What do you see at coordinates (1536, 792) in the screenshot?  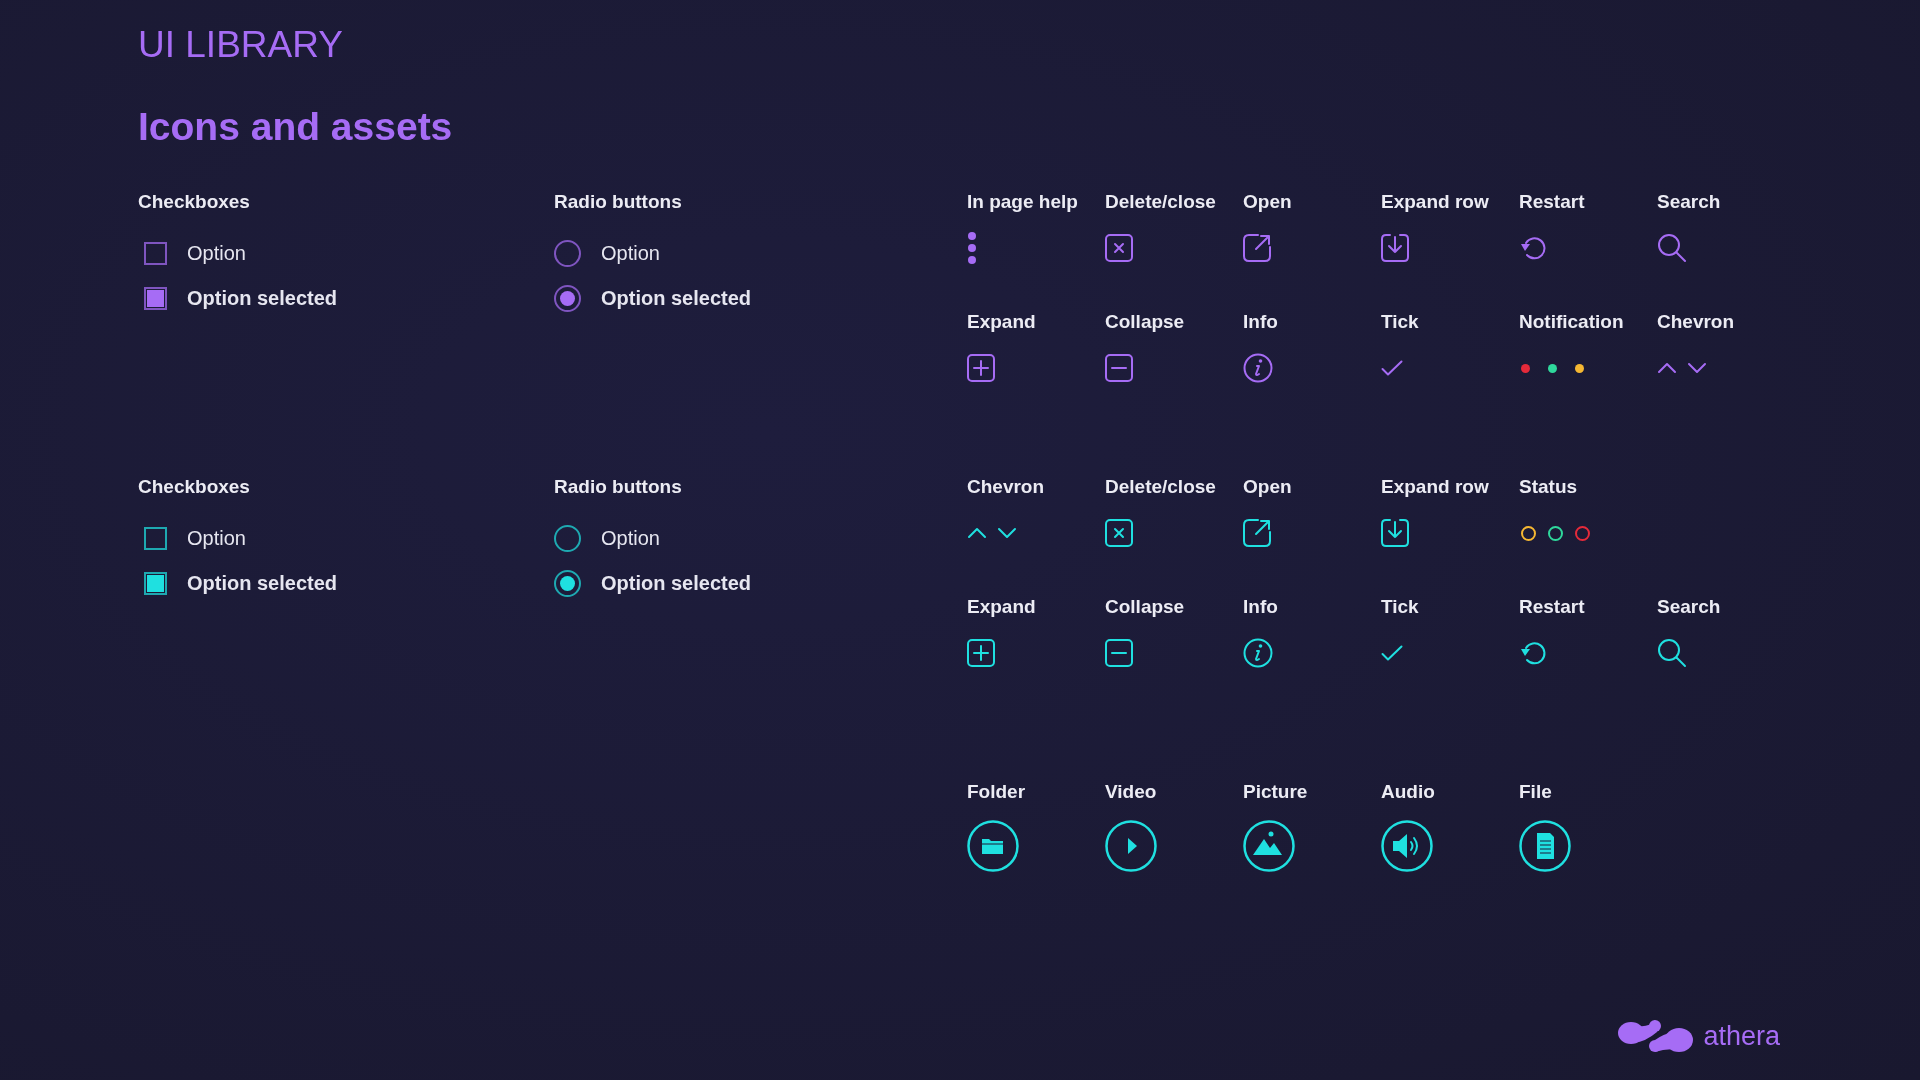 I see `icon-label: File` at bounding box center [1536, 792].